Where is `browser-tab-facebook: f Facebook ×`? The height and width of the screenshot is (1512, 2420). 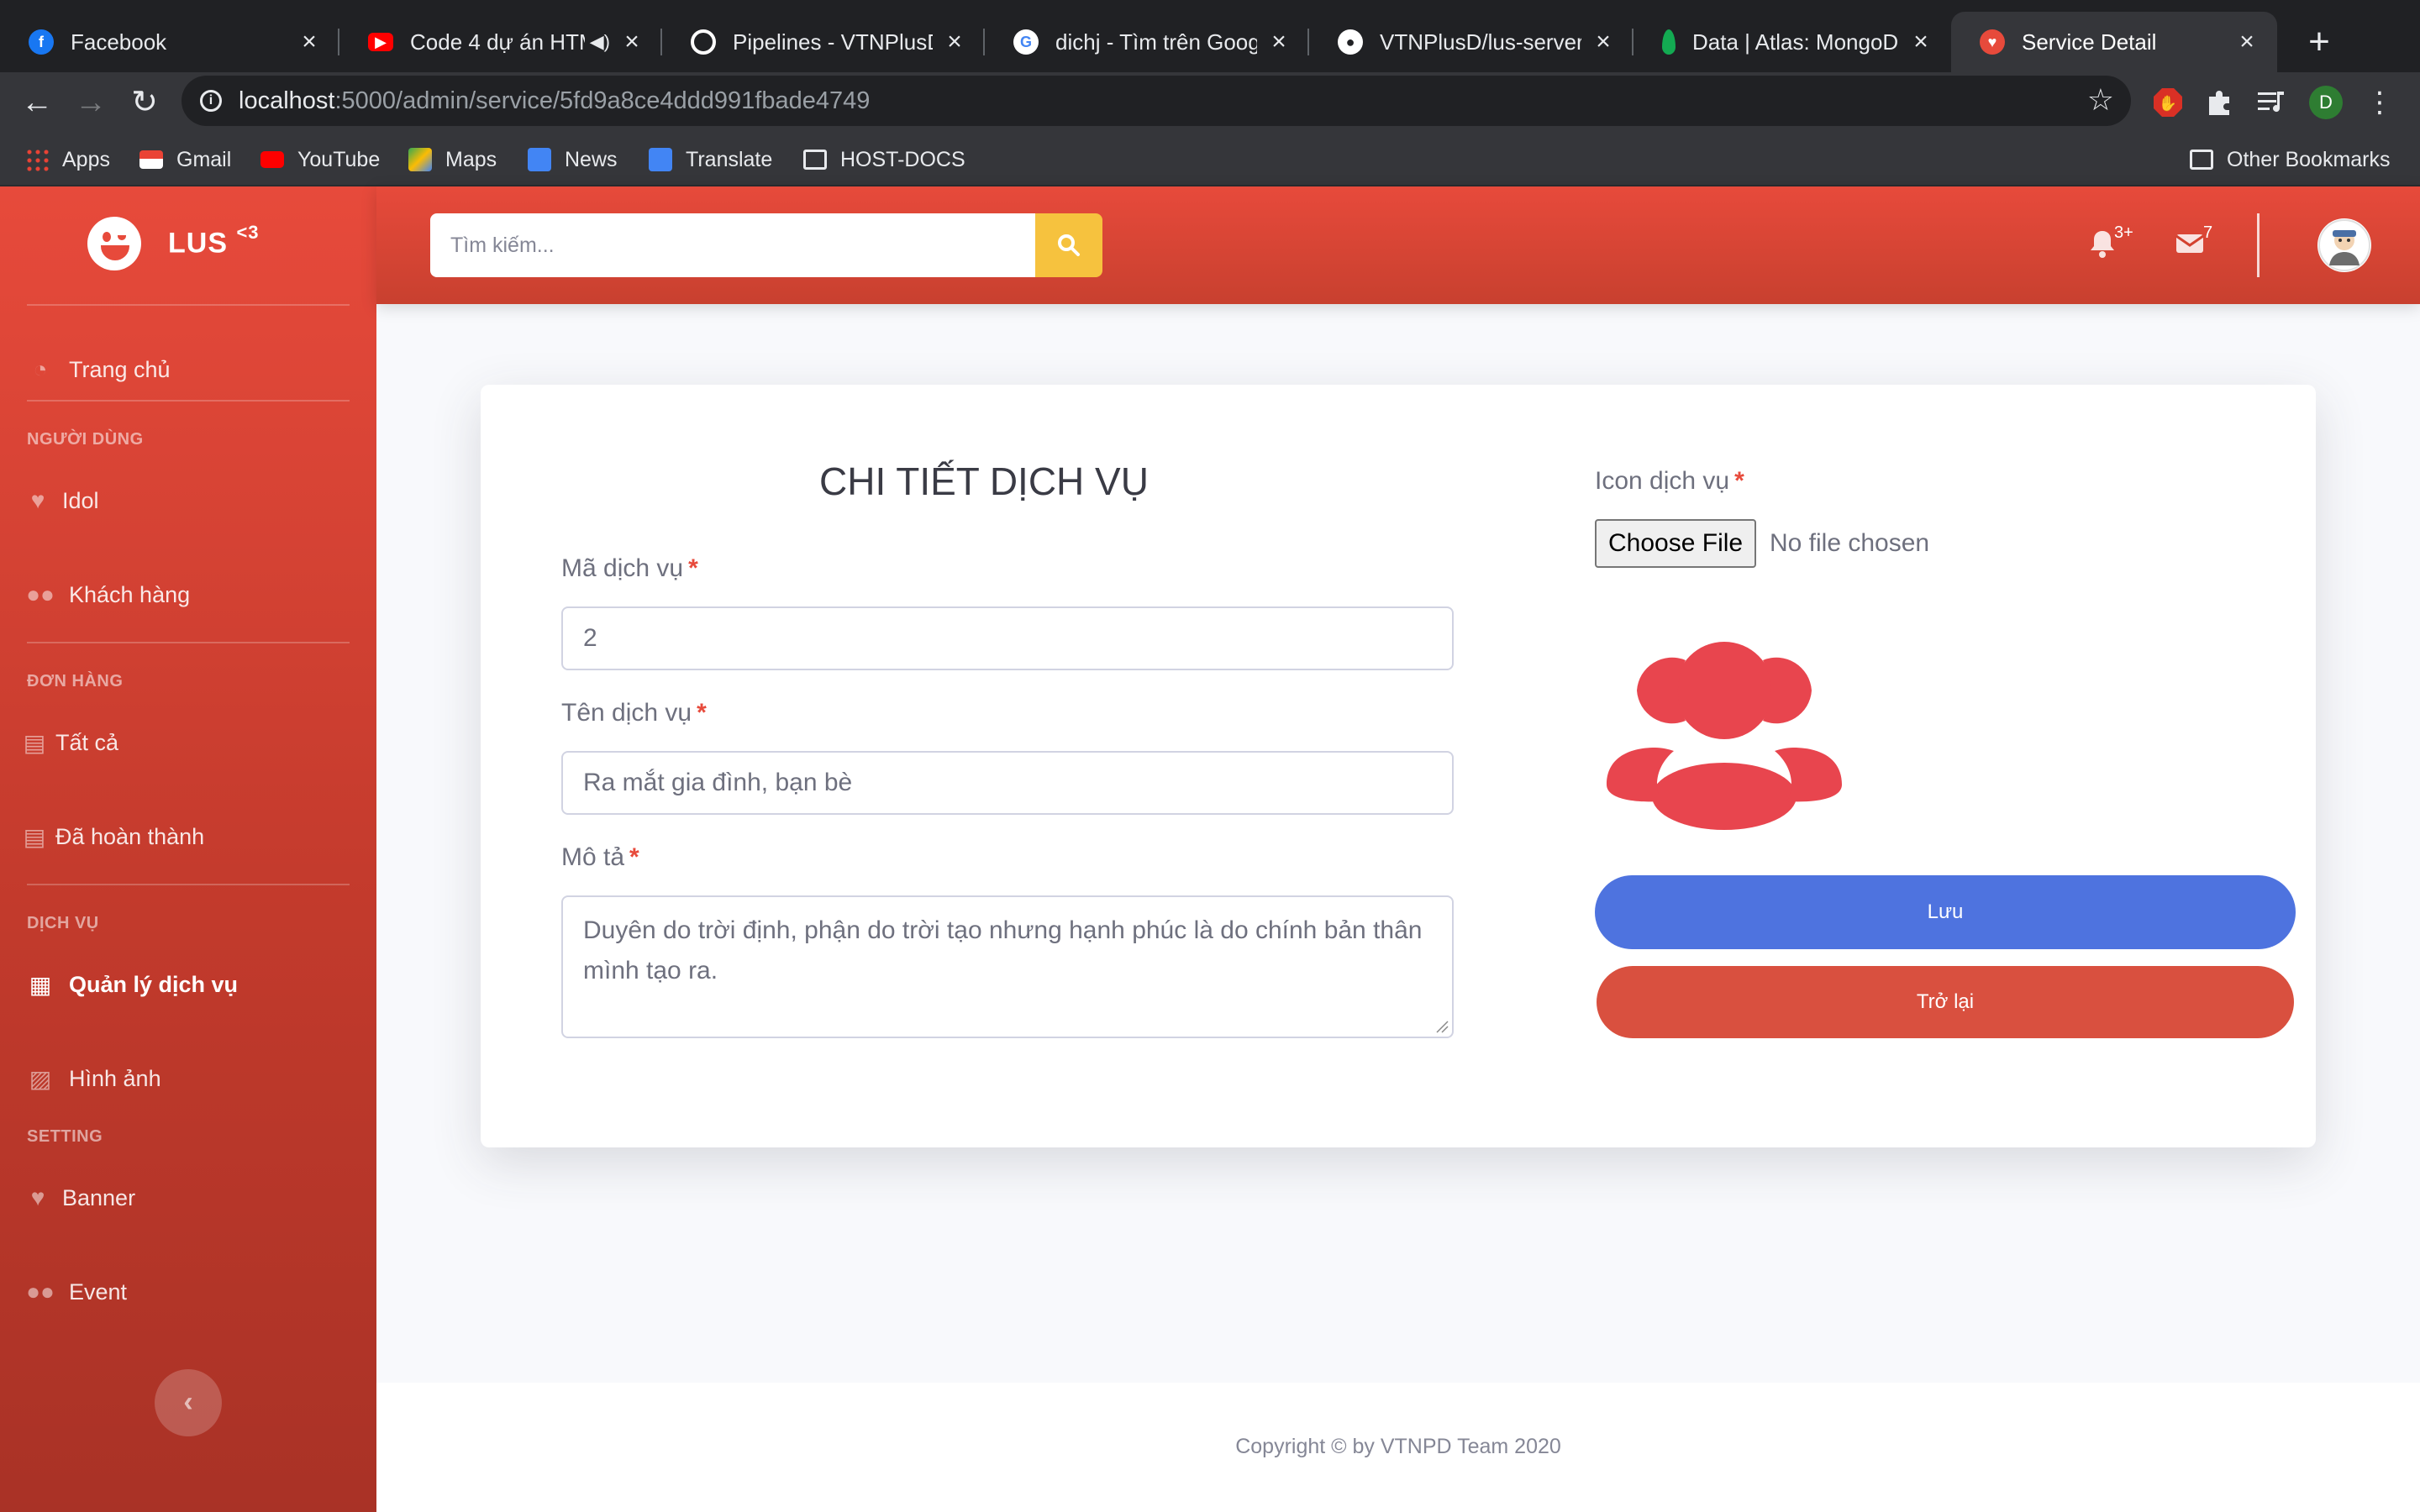 browser-tab-facebook: f Facebook × is located at coordinates (169, 42).